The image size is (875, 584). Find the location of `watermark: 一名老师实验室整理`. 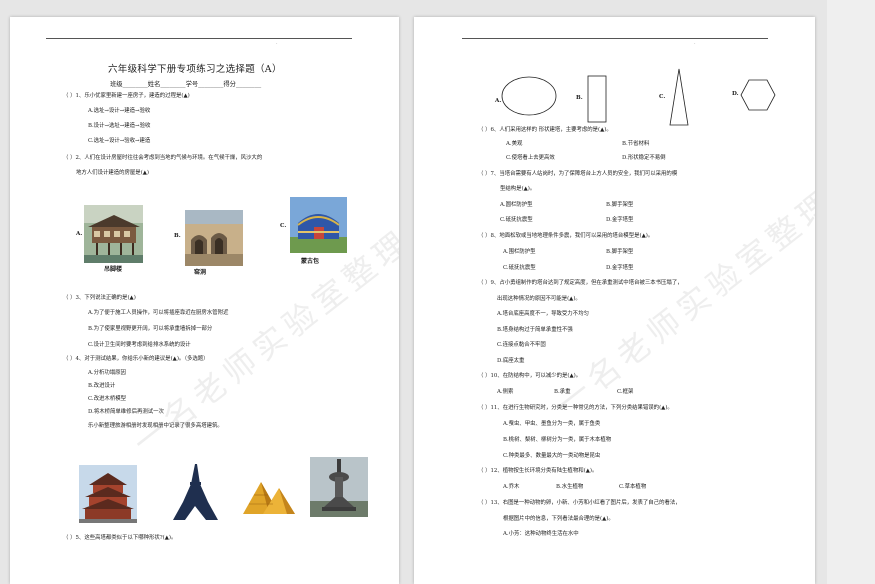

watermark: 一名老师实验室整理 is located at coordinates (682, 301).